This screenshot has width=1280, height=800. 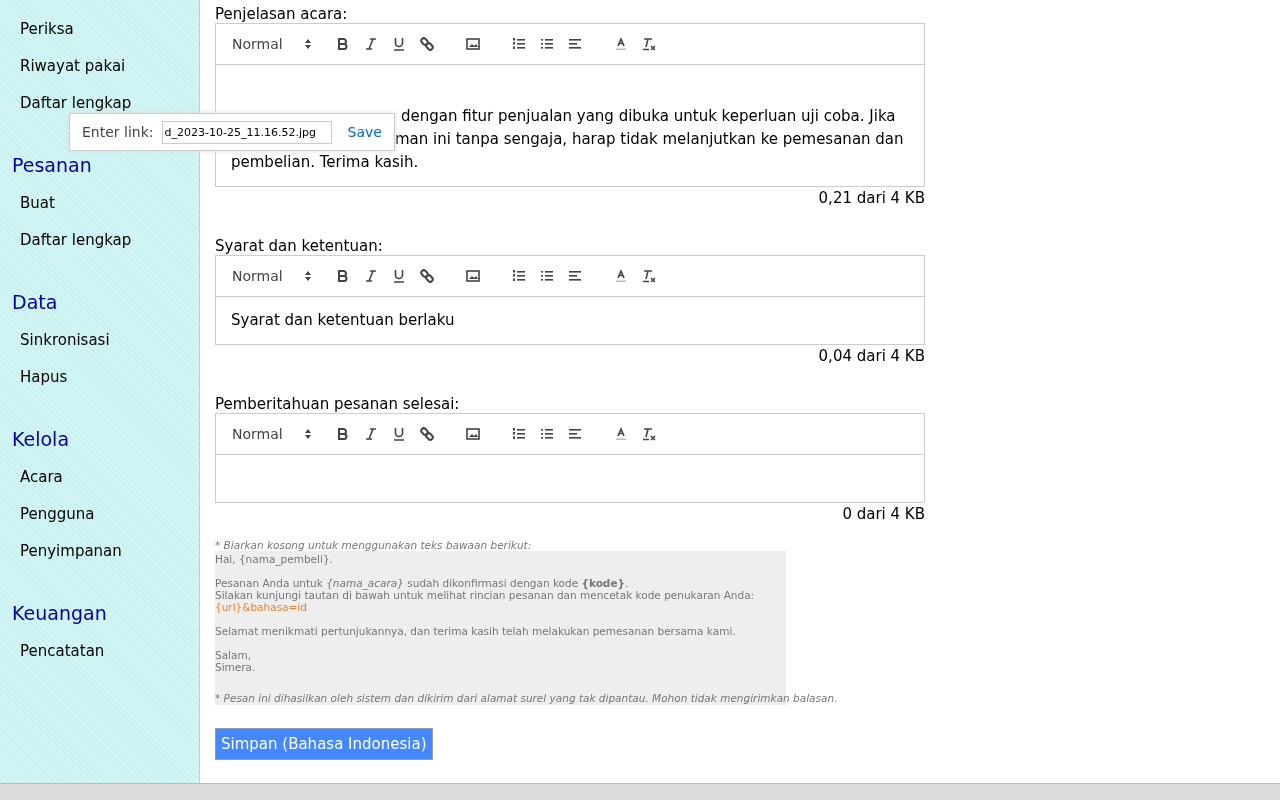 What do you see at coordinates (52, 165) in the screenshot?
I see `section-heading: Pesanan` at bounding box center [52, 165].